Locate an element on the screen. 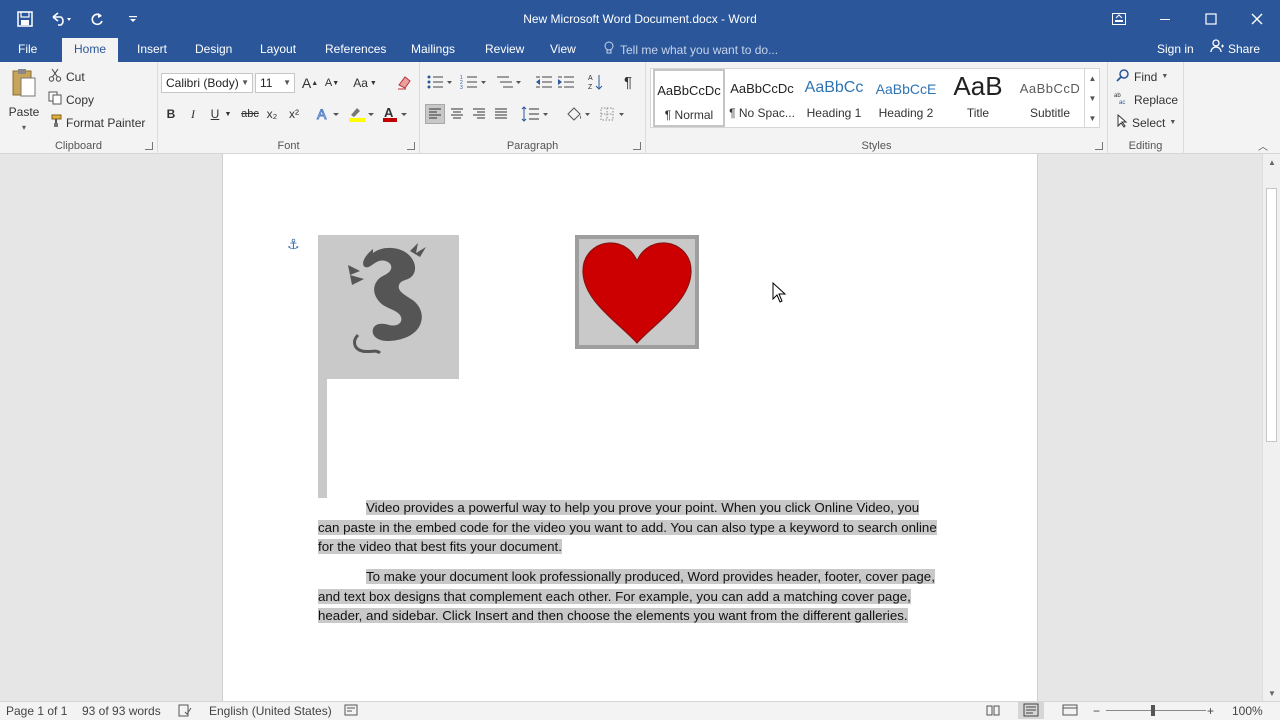 The height and width of the screenshot is (720, 1280). find-button: Find ▼ is located at coordinates (1142, 76).